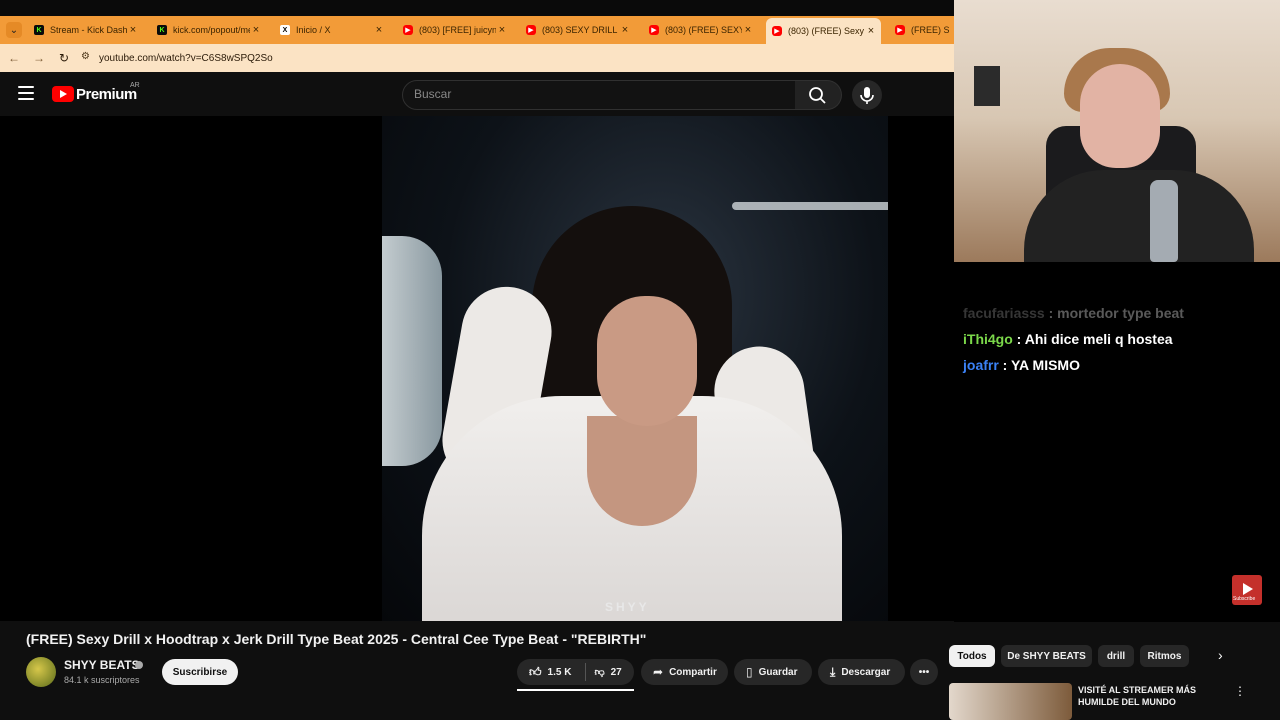  Describe the element at coordinates (658, 672) in the screenshot. I see `share-icon: ➦` at that location.